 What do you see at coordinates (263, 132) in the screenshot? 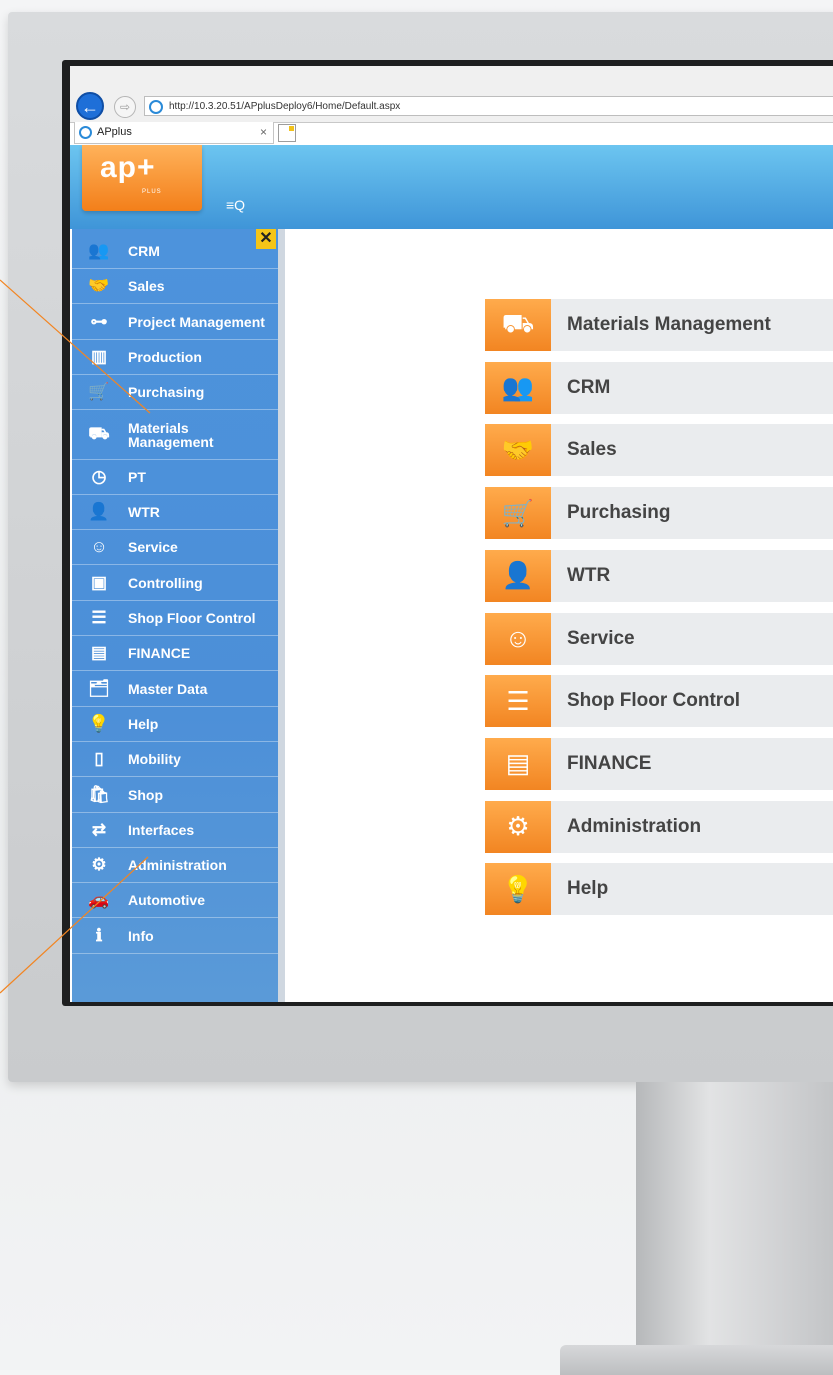
I see `tab-close-icon: ×` at bounding box center [263, 132].